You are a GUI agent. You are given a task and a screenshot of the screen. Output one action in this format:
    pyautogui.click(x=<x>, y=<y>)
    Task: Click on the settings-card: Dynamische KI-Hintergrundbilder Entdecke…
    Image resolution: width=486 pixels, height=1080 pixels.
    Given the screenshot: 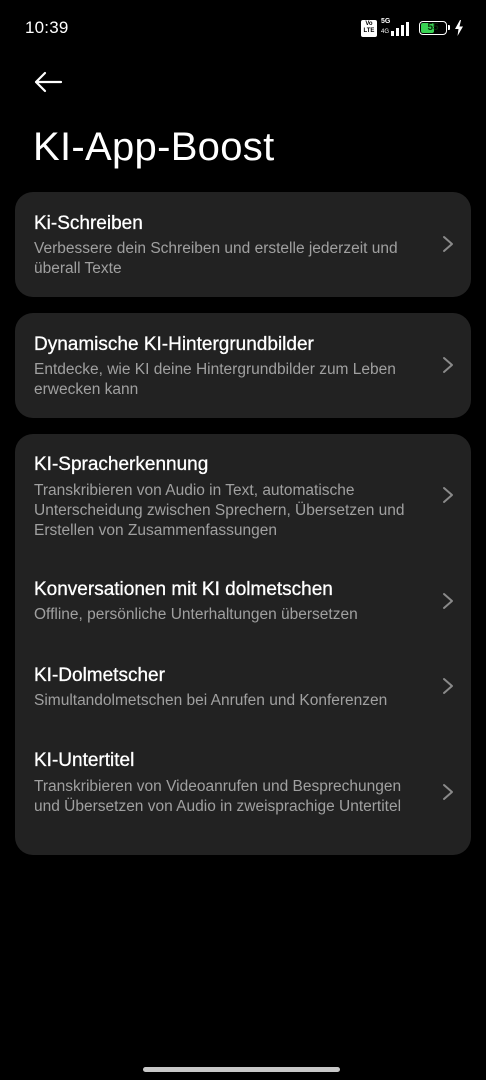 What is the action you would take?
    pyautogui.click(x=243, y=365)
    